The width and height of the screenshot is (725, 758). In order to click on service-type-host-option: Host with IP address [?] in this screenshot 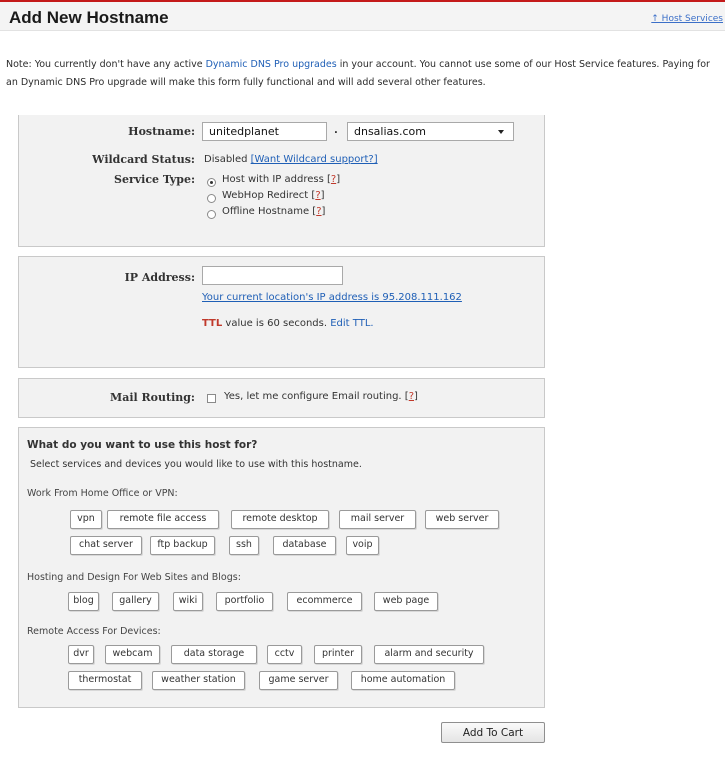, I will do `click(281, 179)`.